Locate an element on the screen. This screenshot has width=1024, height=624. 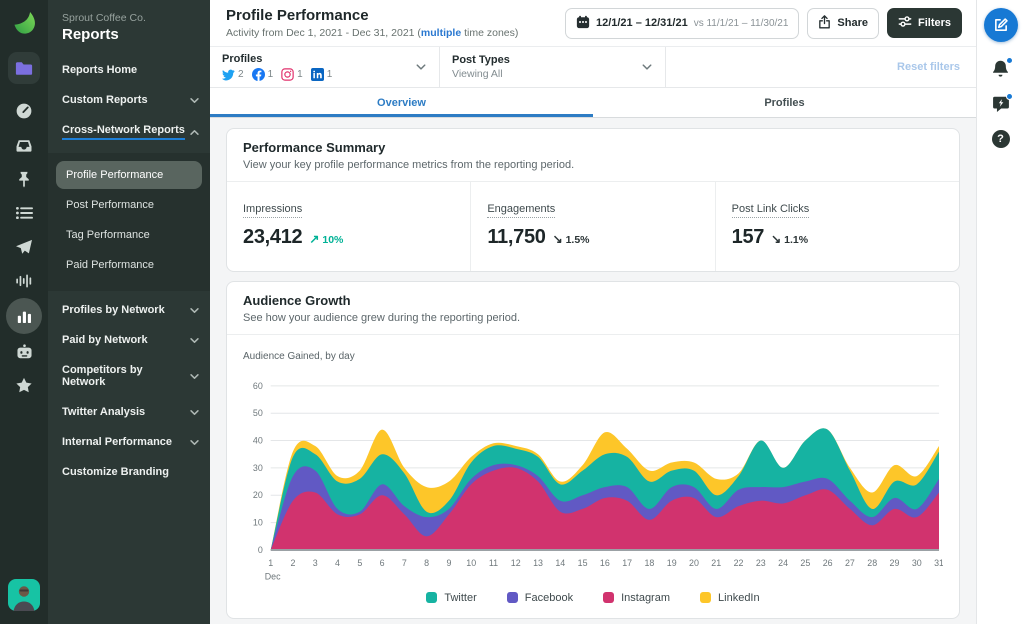
svg-text: 4 is located at coordinates (337, 563).